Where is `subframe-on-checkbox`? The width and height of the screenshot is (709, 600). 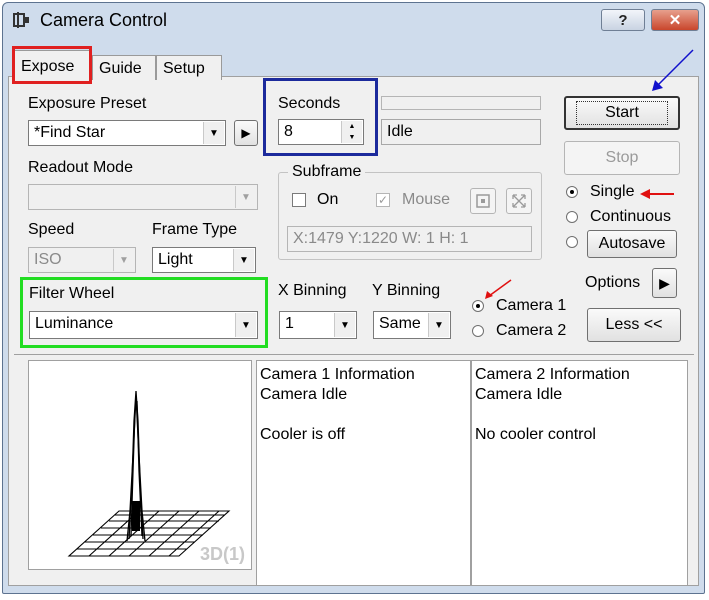 subframe-on-checkbox is located at coordinates (299, 200).